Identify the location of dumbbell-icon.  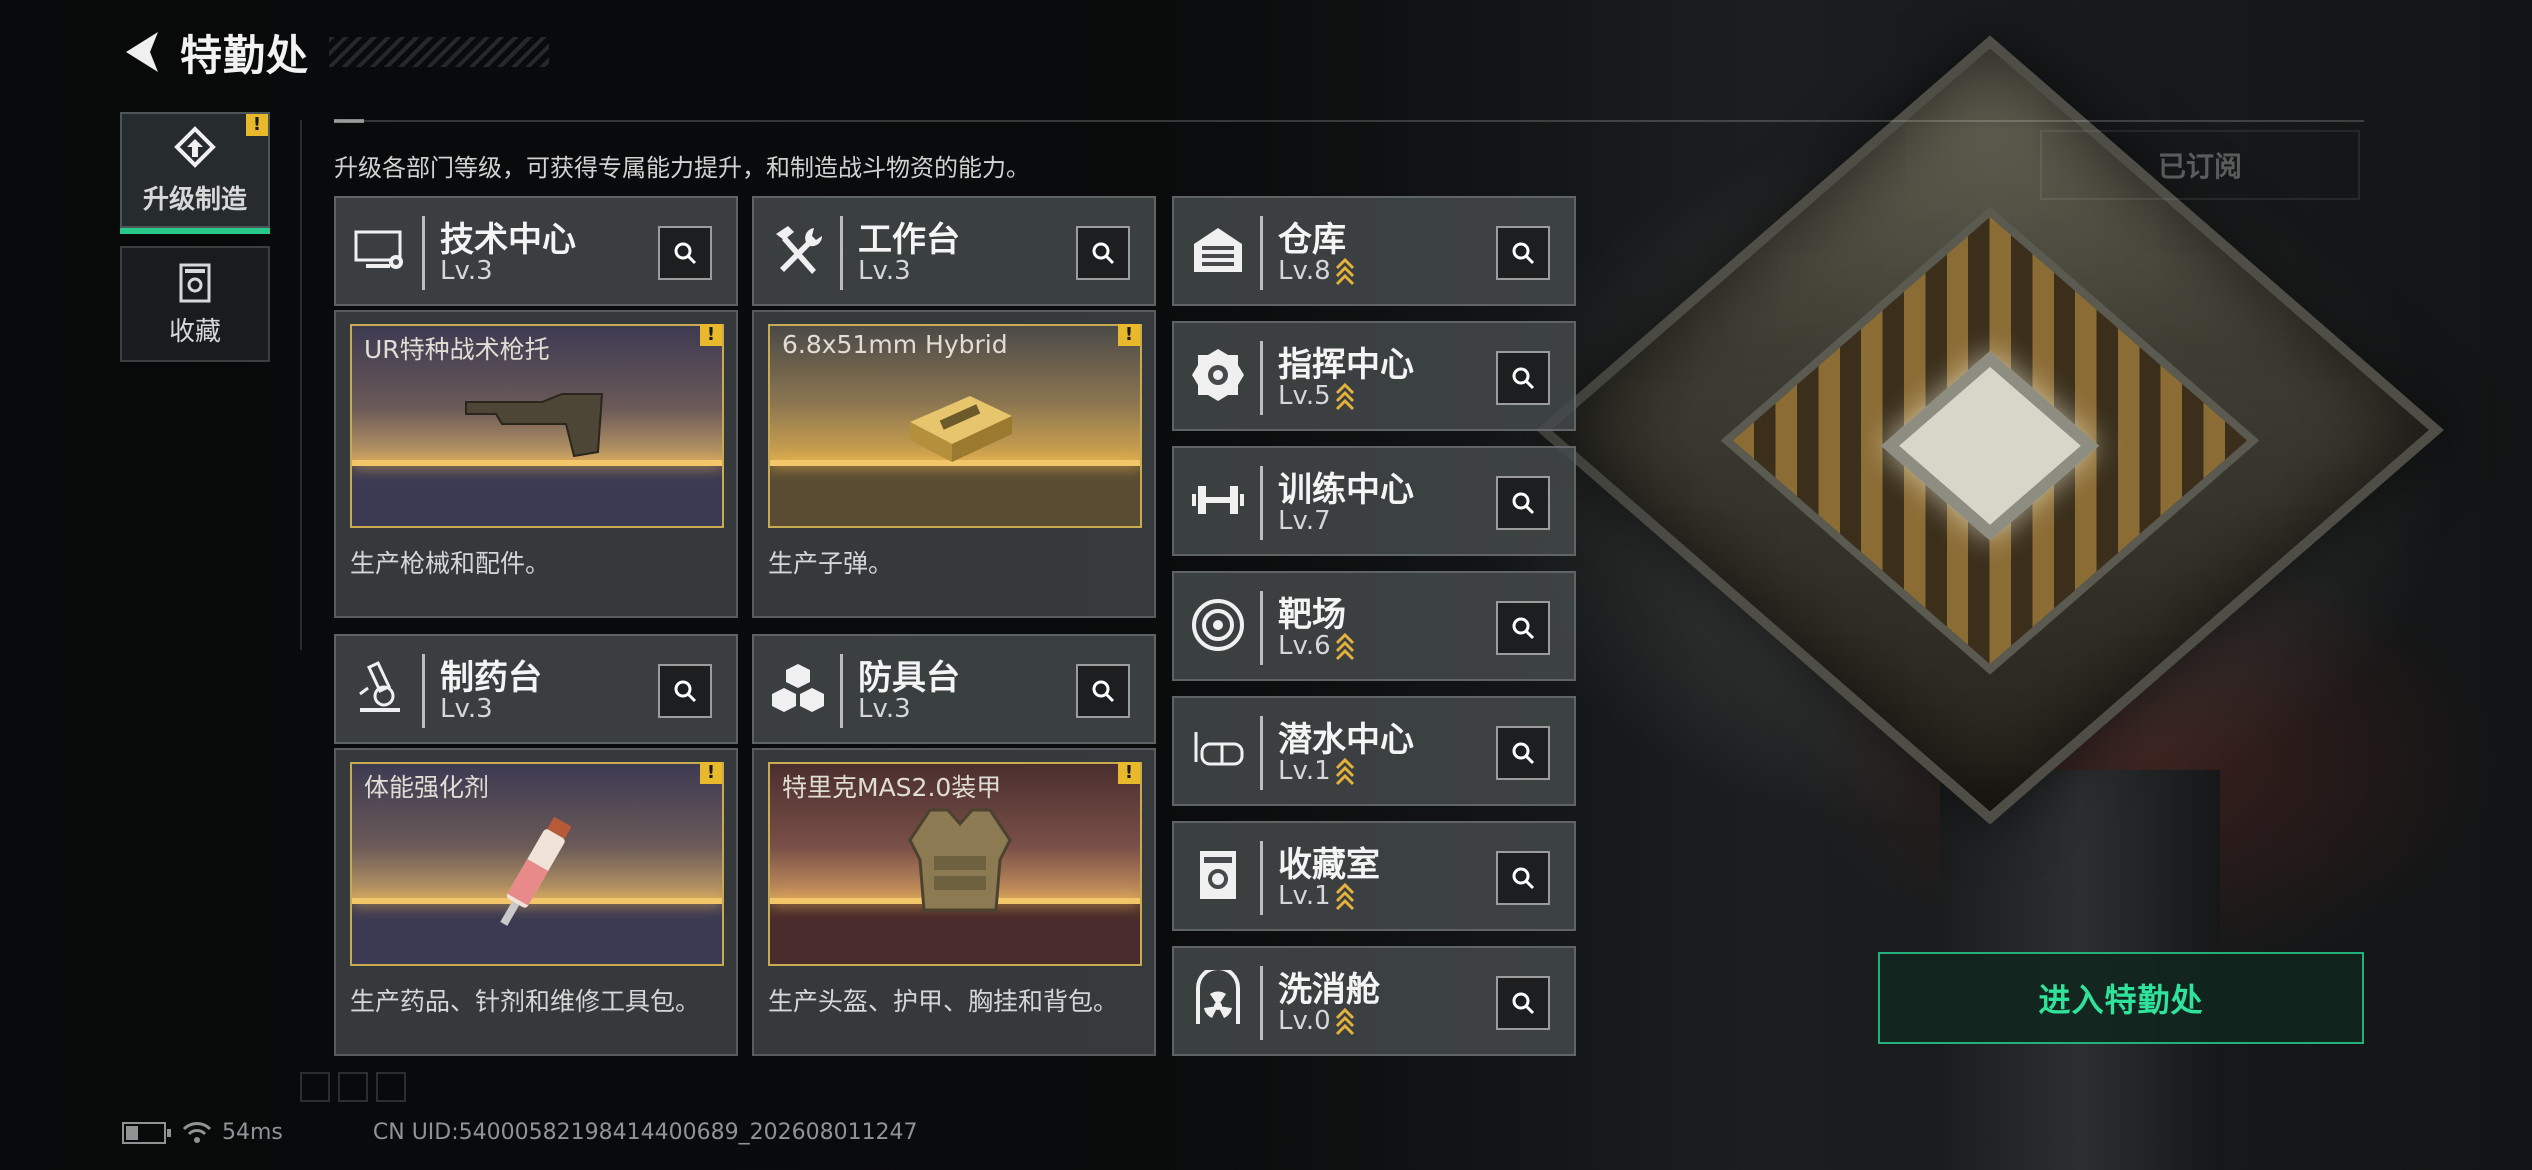
(1218, 500).